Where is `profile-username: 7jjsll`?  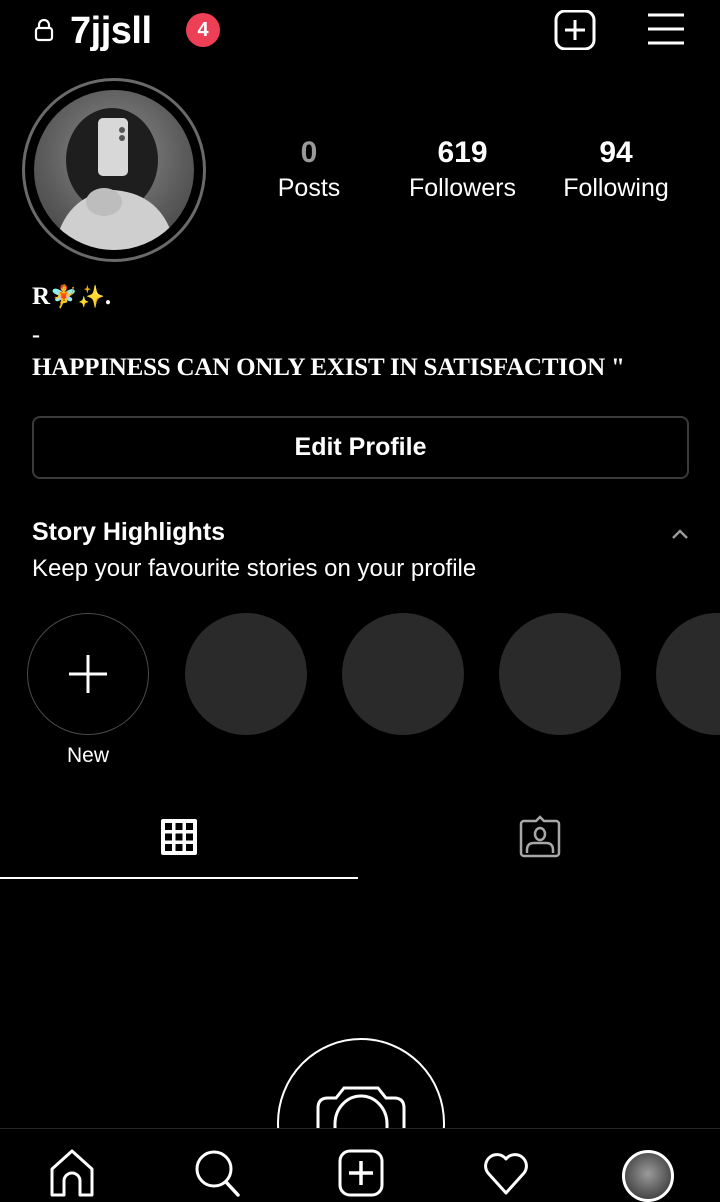
profile-username: 7jjsll is located at coordinates (111, 31).